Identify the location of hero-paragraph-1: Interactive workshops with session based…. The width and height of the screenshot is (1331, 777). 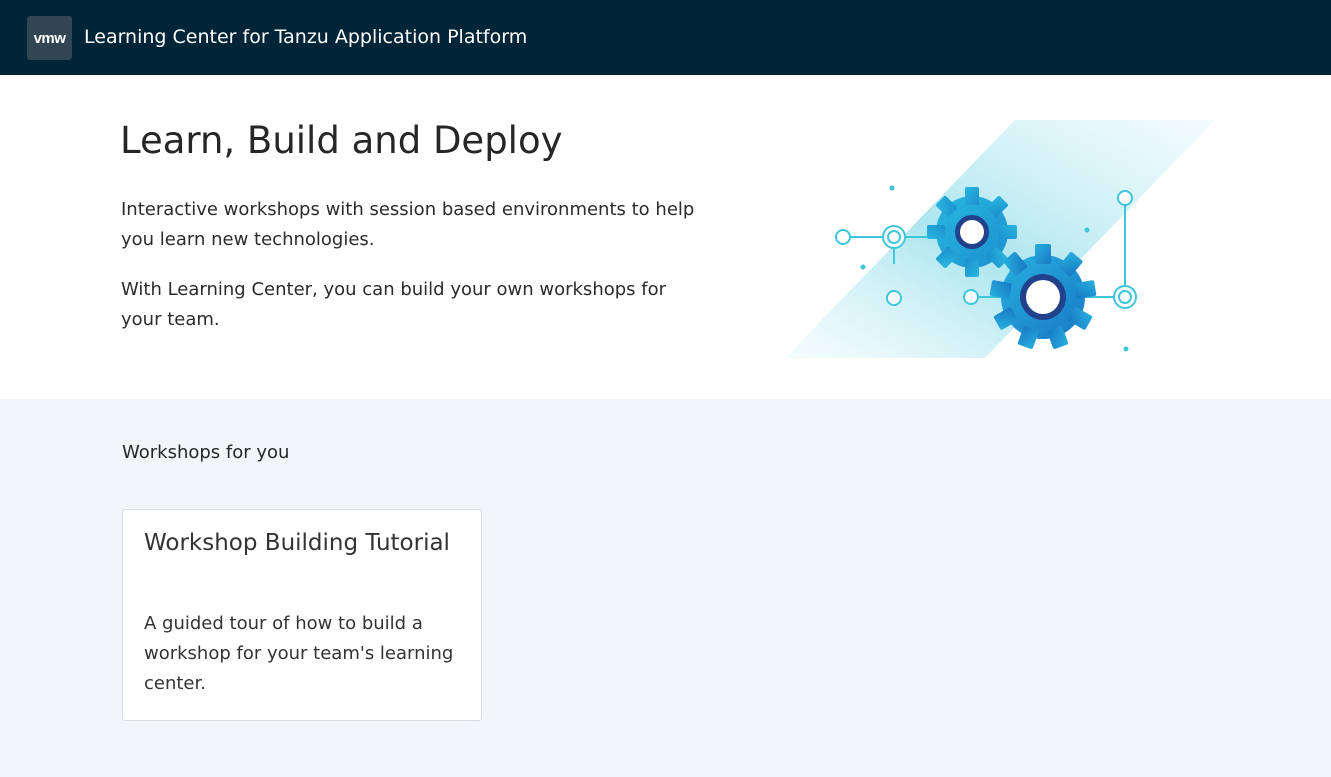
(408, 224).